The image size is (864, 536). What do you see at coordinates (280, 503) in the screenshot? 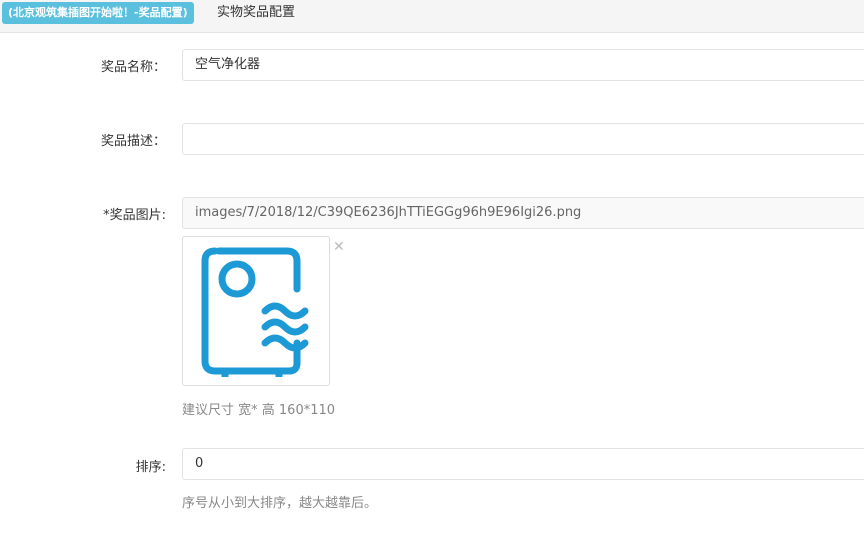
I see `sort-order-hint: 序号从小到大排序，越大越靠后。` at bounding box center [280, 503].